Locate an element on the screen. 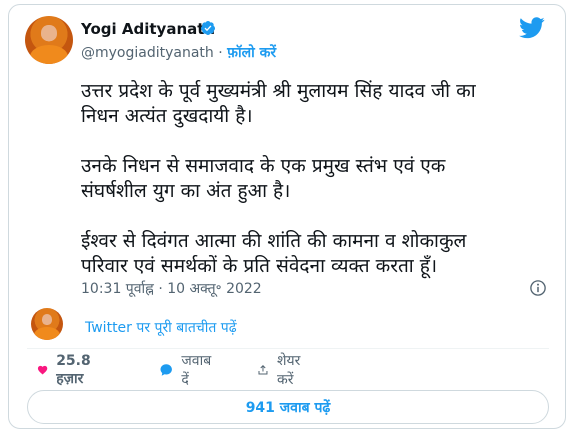  share-icon is located at coordinates (263, 370).